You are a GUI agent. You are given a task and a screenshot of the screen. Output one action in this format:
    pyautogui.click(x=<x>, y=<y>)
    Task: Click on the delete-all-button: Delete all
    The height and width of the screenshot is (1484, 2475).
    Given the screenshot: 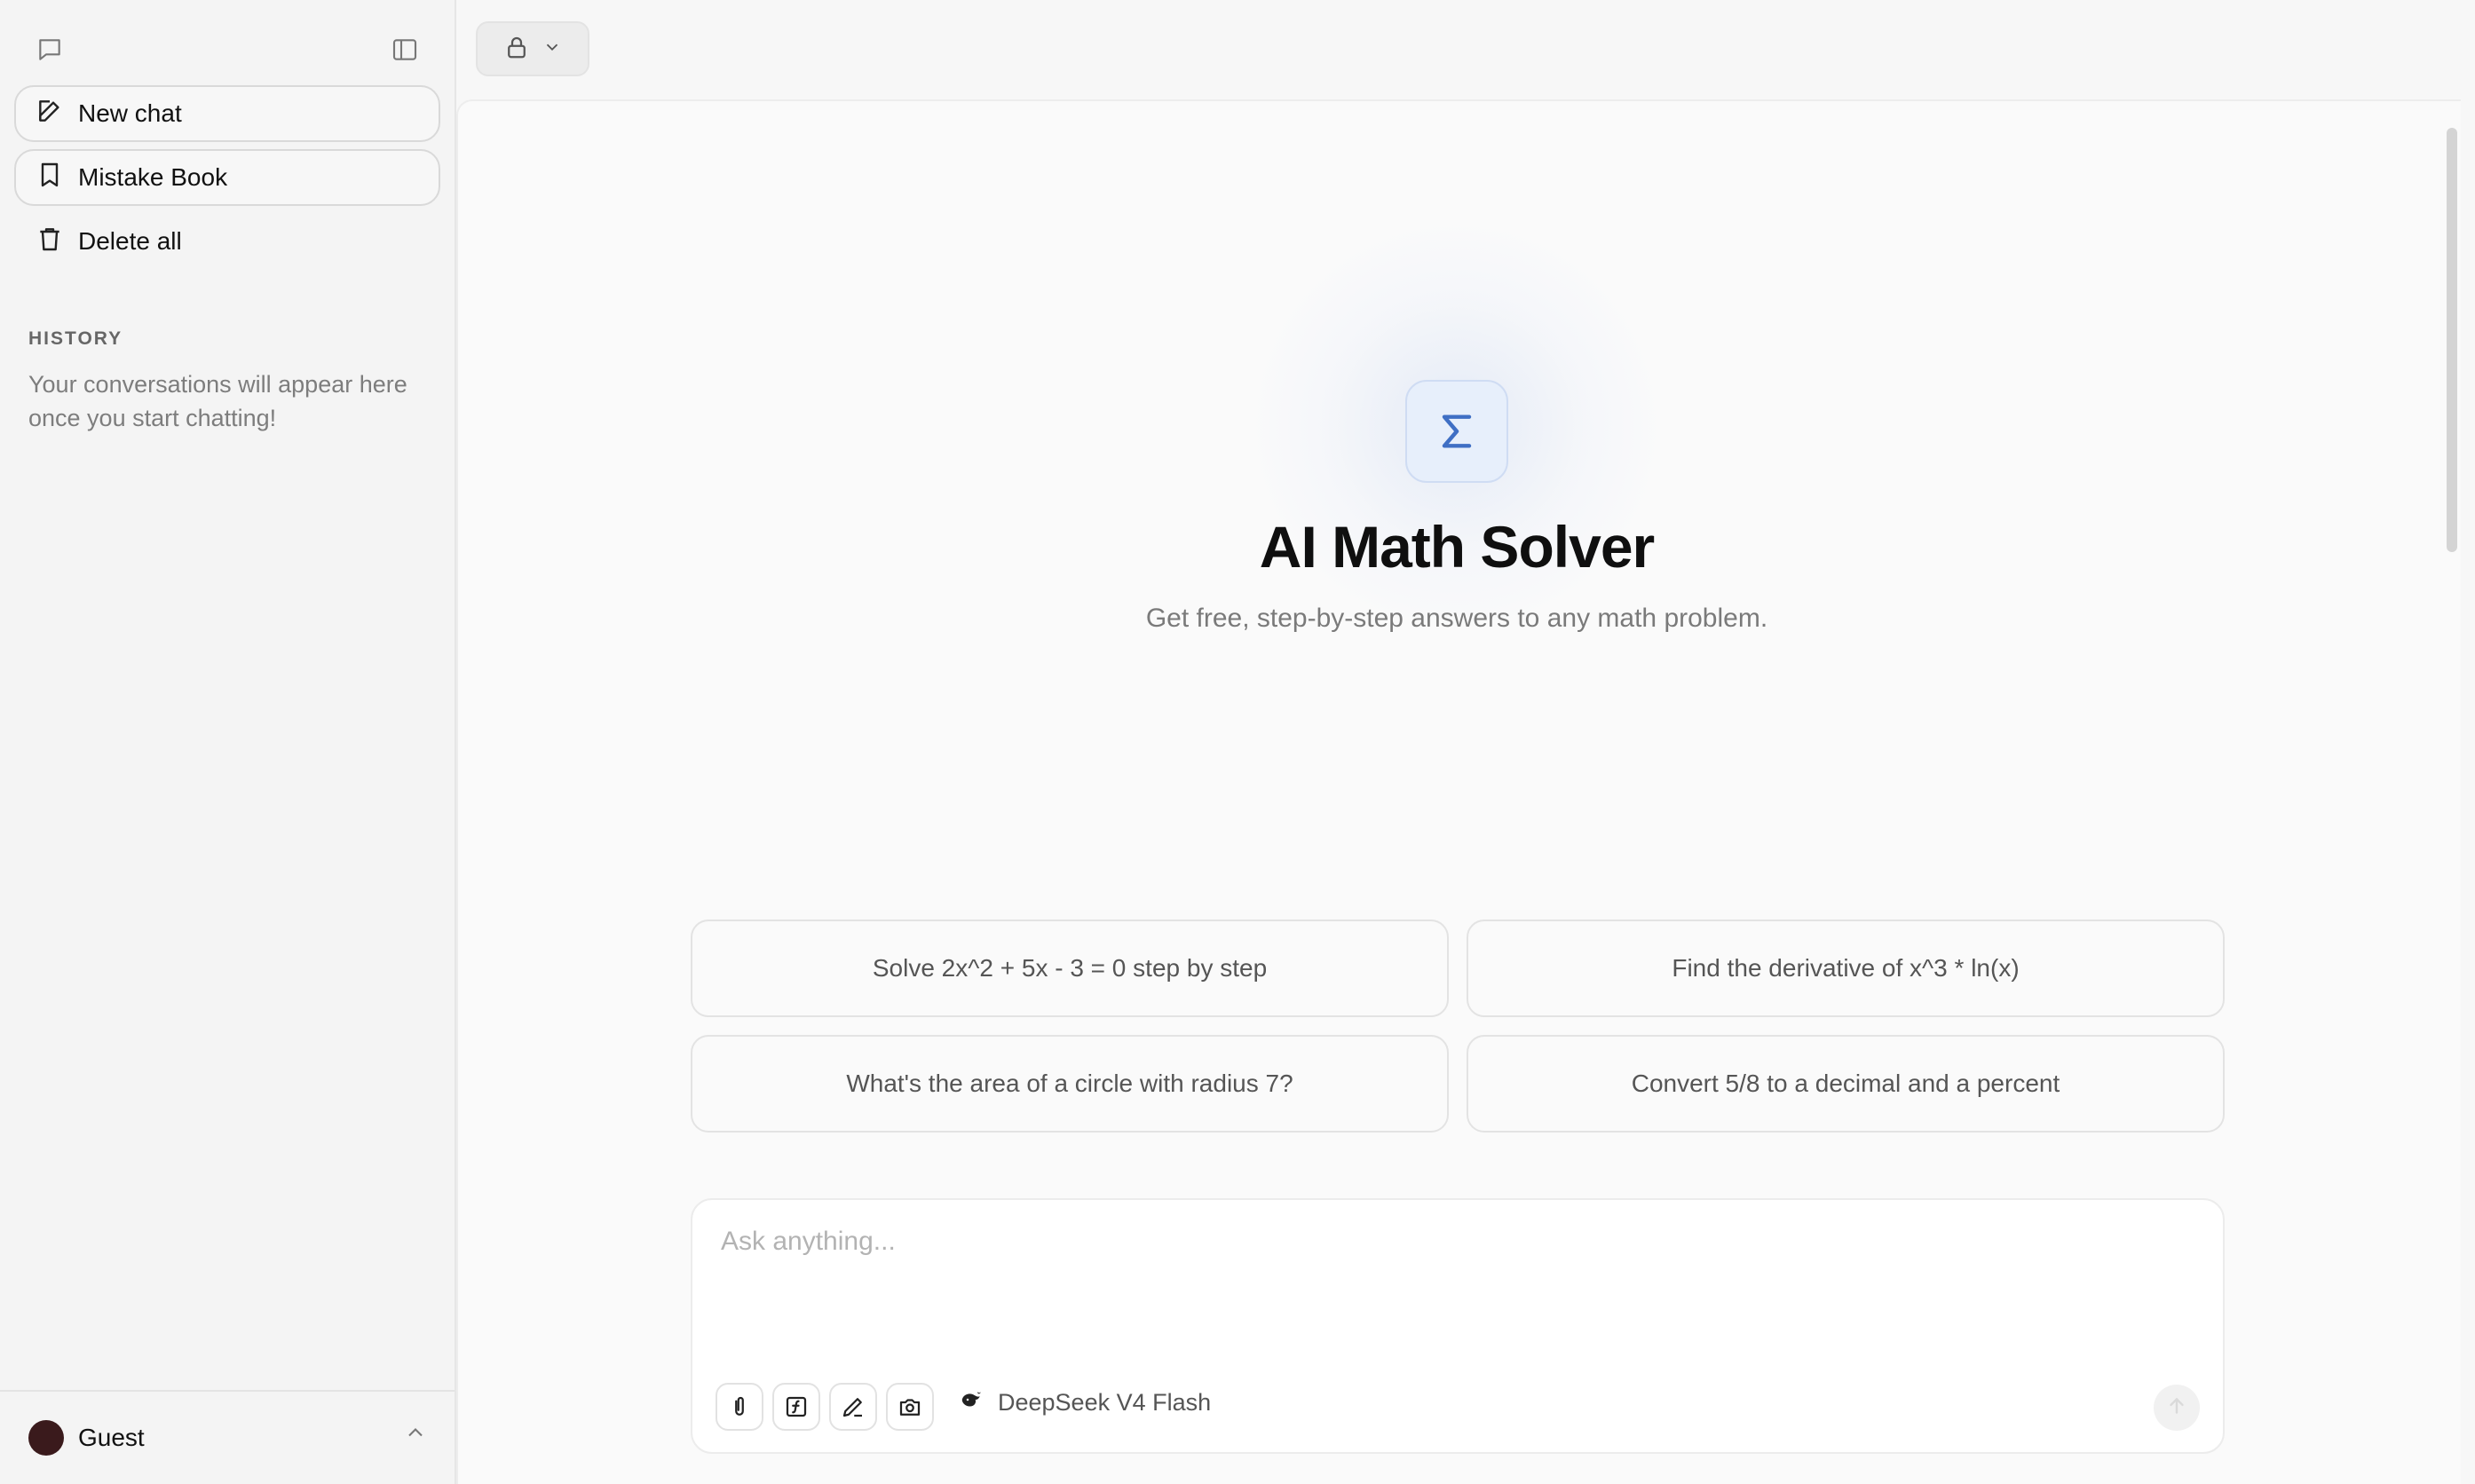 What is the action you would take?
    pyautogui.click(x=227, y=242)
    